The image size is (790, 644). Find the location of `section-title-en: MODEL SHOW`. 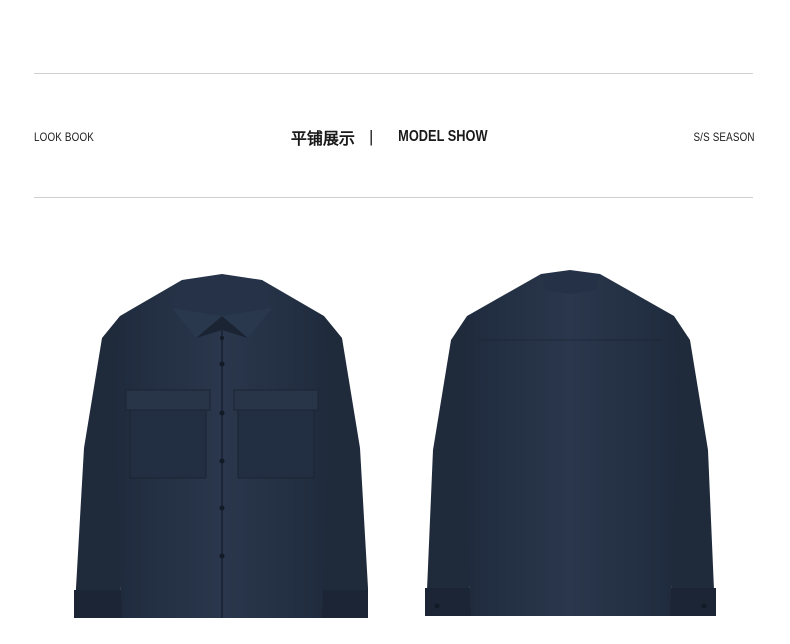

section-title-en: MODEL SHOW is located at coordinates (443, 136).